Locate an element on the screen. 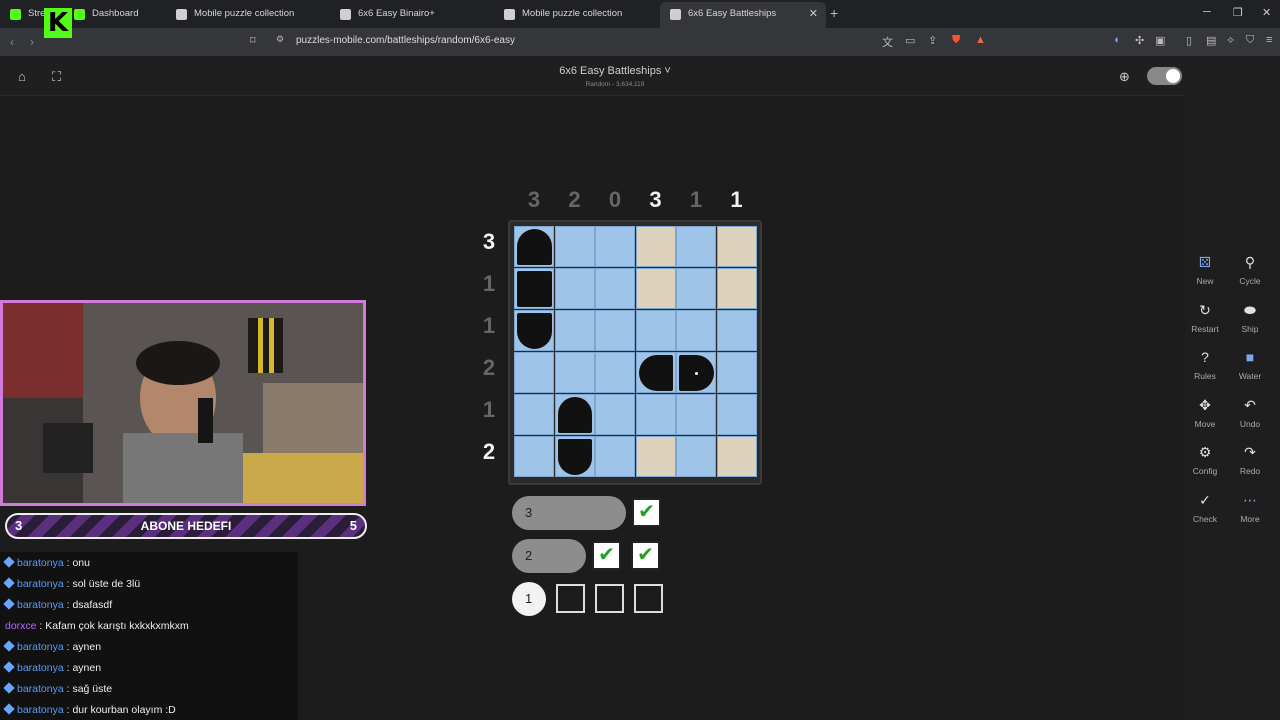  tool-label: Rules is located at coordinates (1205, 376).